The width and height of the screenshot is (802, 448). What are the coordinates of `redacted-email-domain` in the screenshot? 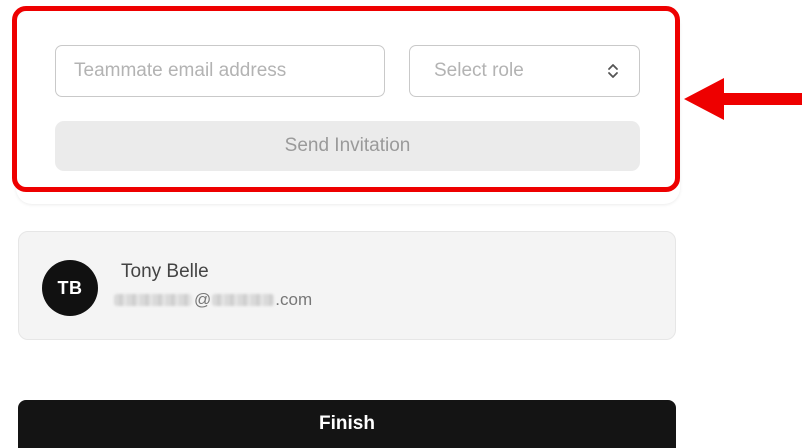 It's located at (243, 300).